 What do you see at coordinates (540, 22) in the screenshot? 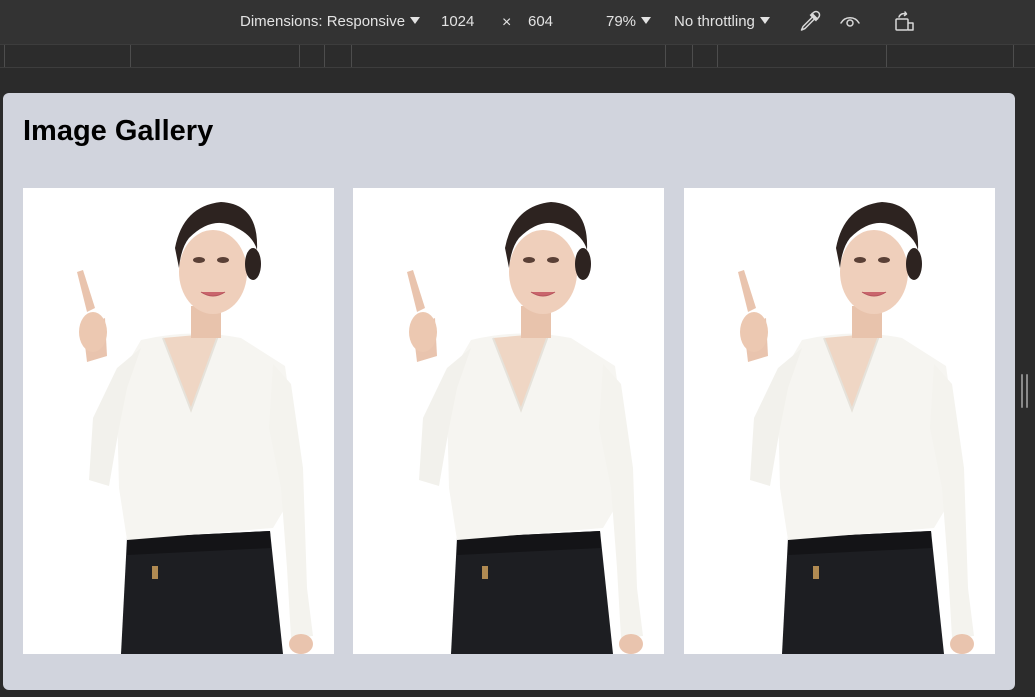
I see `height-input: 604` at bounding box center [540, 22].